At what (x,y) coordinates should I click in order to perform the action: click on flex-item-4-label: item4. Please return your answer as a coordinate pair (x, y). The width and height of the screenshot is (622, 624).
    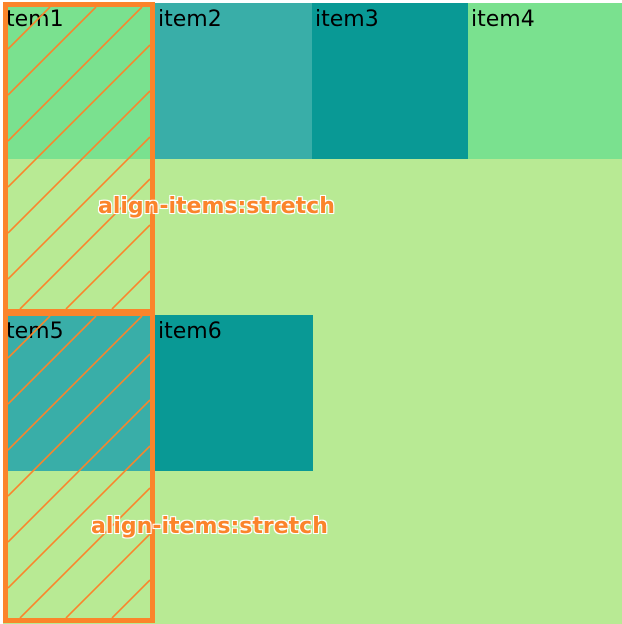
    Looking at the image, I should click on (503, 19).